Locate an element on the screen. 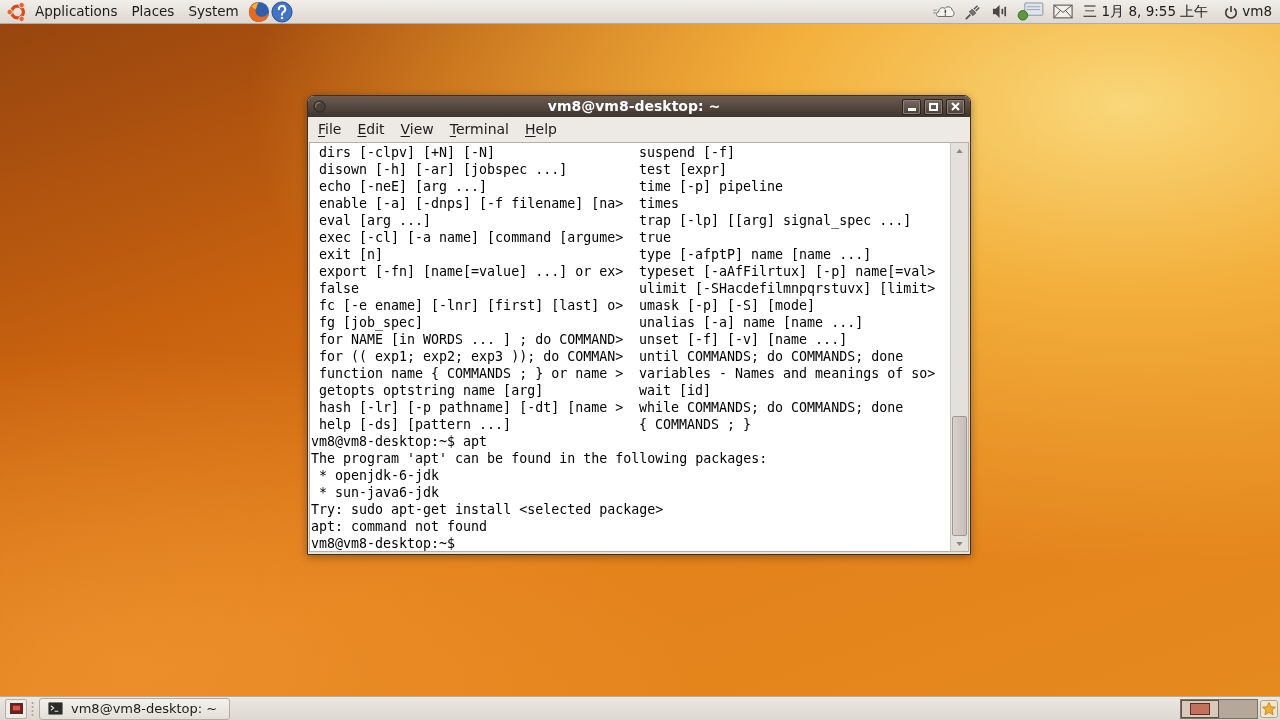 The image size is (1280, 720). chevron-up-icon is located at coordinates (959, 150).